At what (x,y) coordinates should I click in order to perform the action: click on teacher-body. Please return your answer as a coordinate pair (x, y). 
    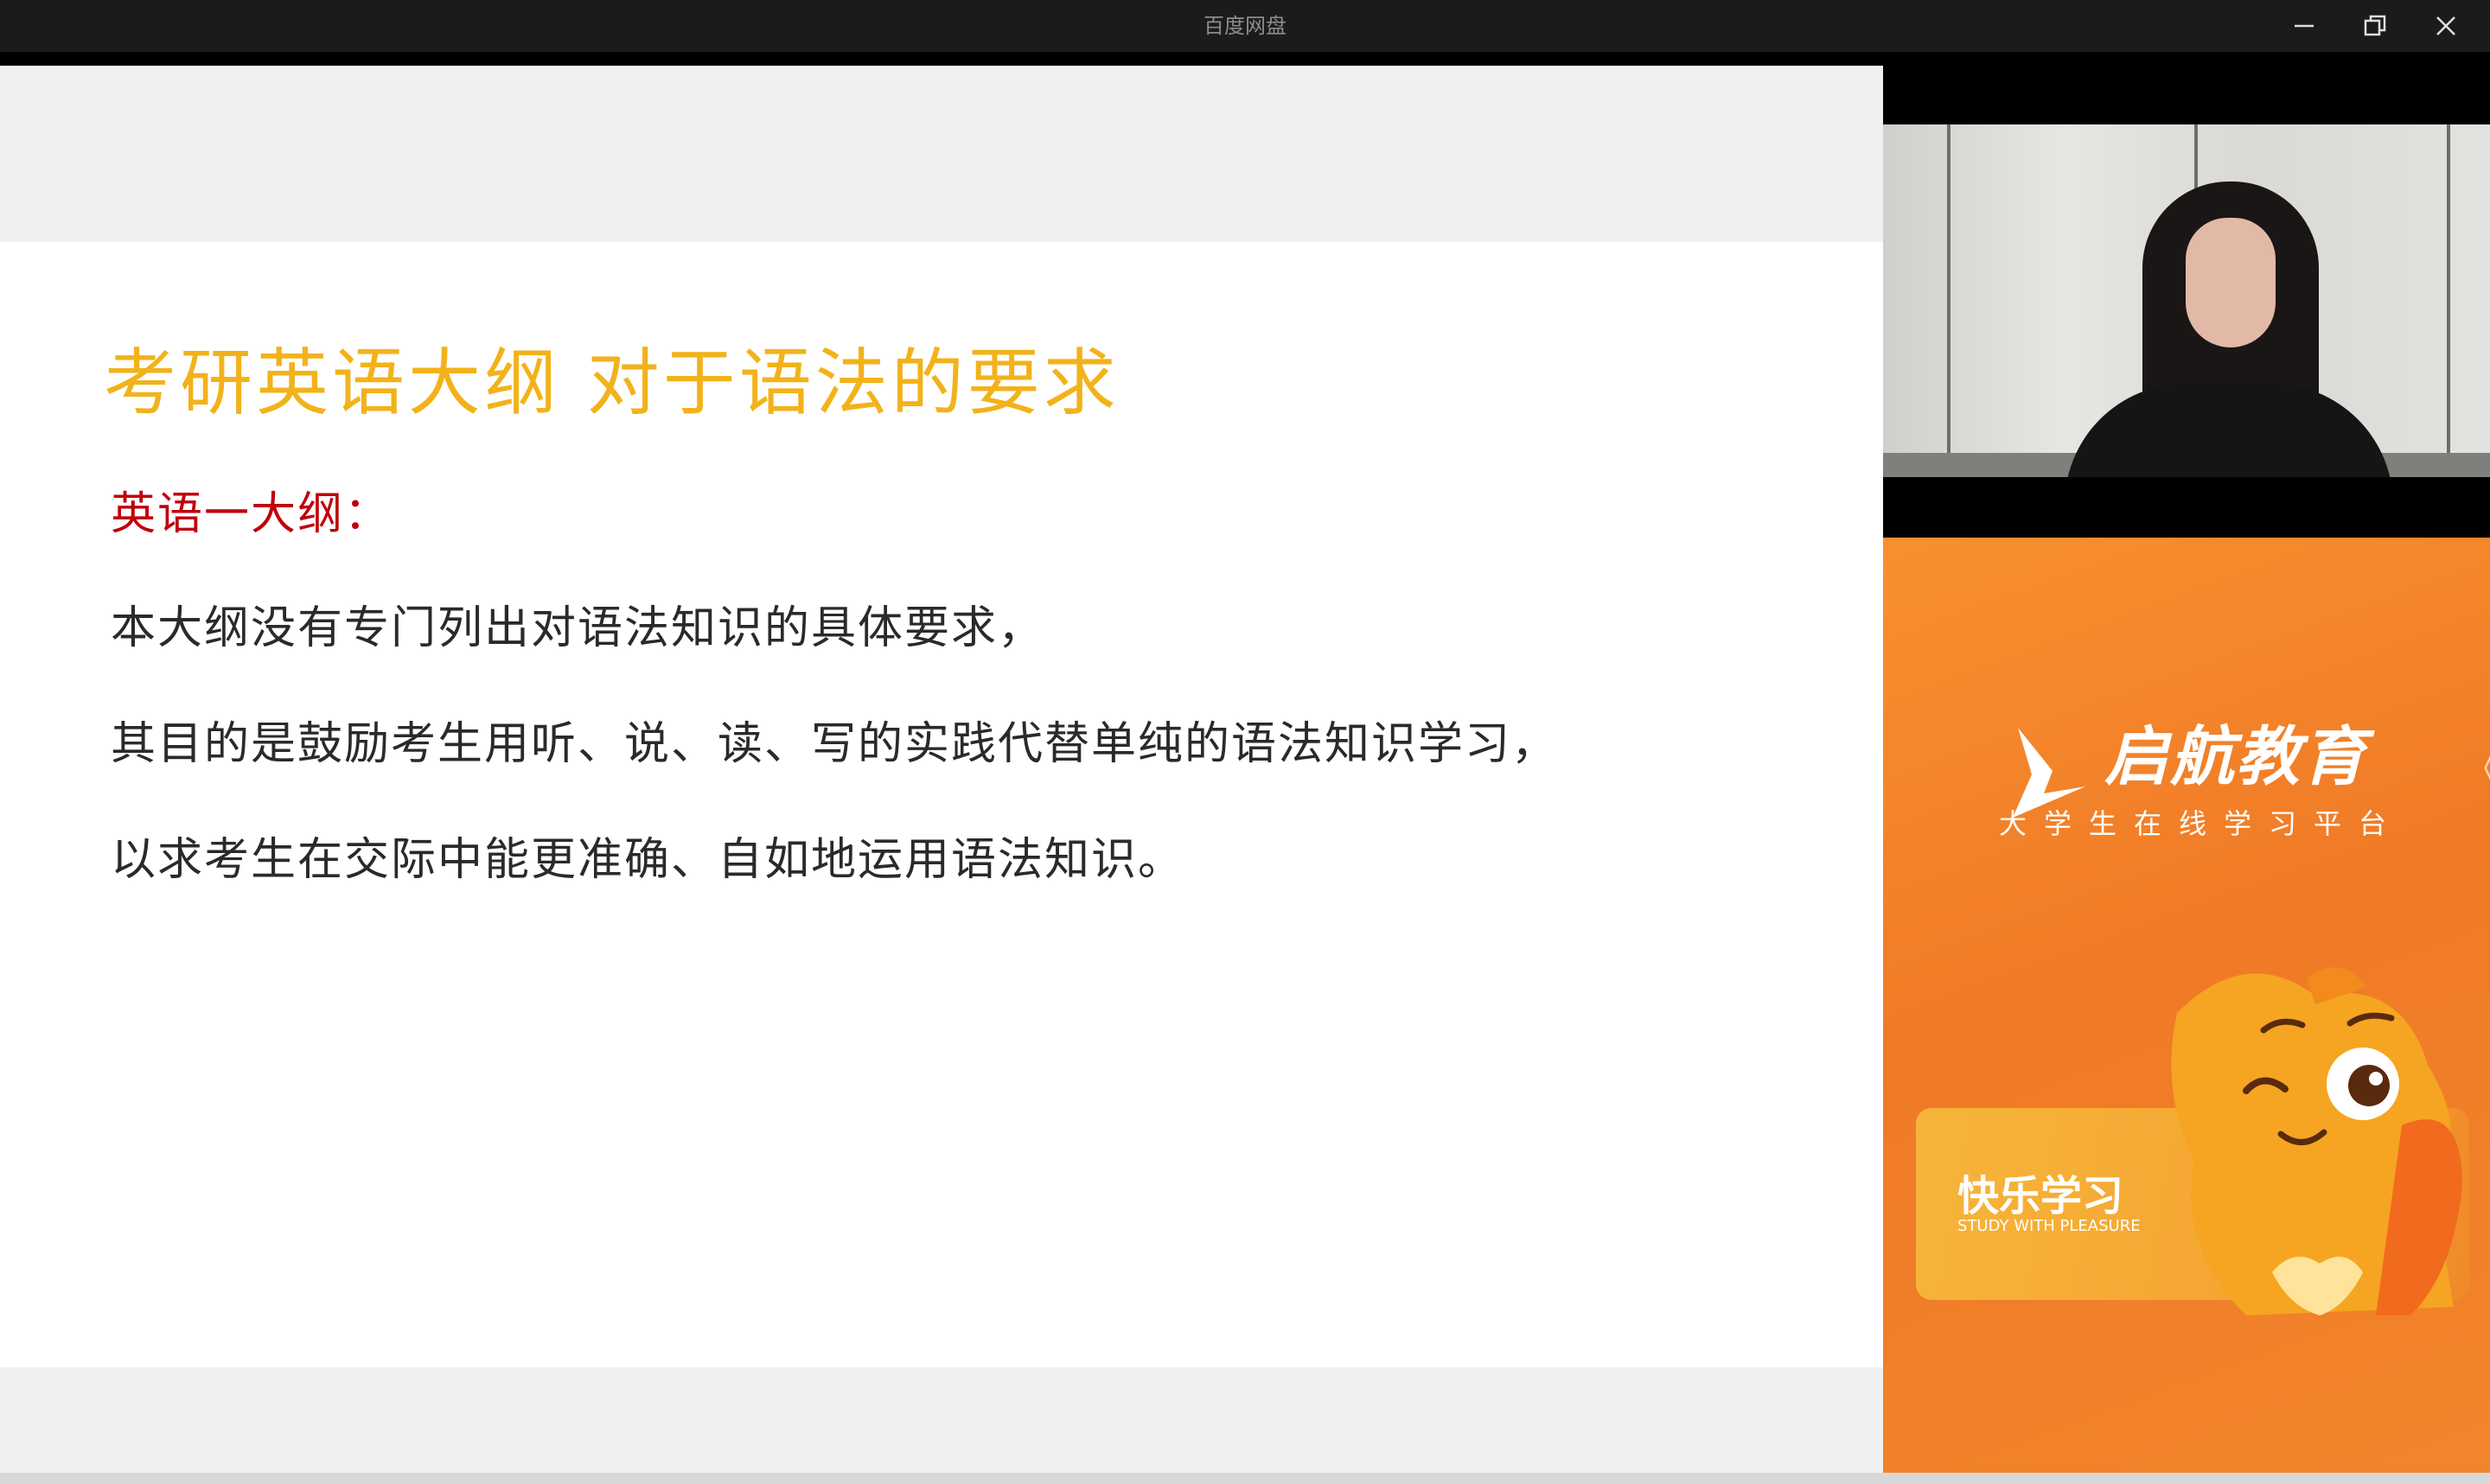
    Looking at the image, I should click on (2229, 430).